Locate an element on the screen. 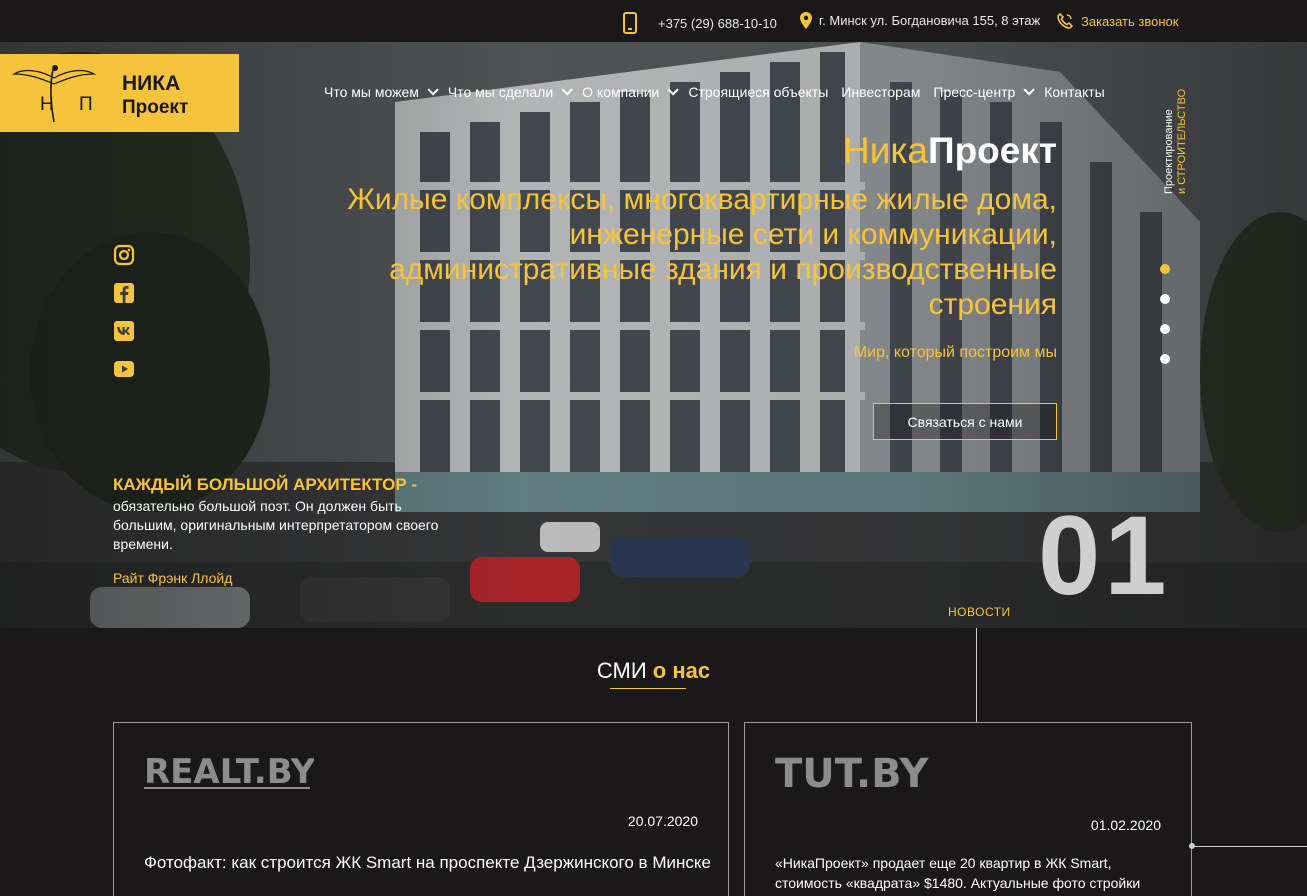 Image resolution: width=1307 pixels, height=896 pixels. nav-item-contacts: Контакты is located at coordinates (1074, 92).